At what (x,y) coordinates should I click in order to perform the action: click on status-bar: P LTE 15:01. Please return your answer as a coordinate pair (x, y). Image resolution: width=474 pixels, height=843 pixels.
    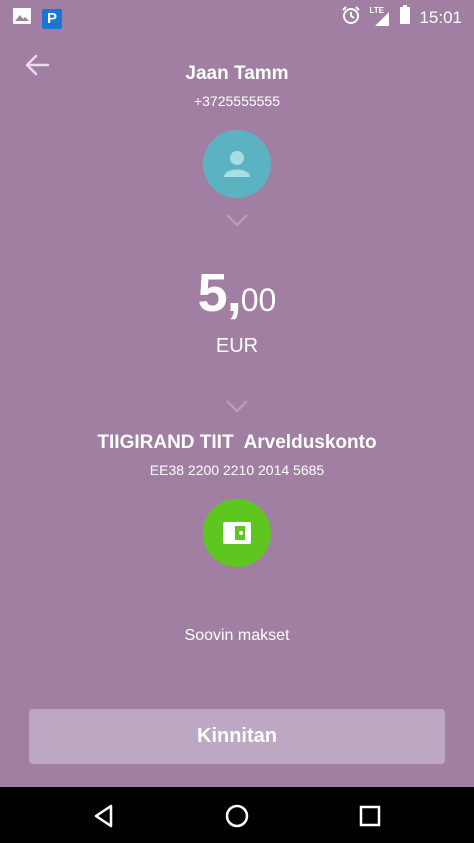
    Looking at the image, I should click on (237, 15).